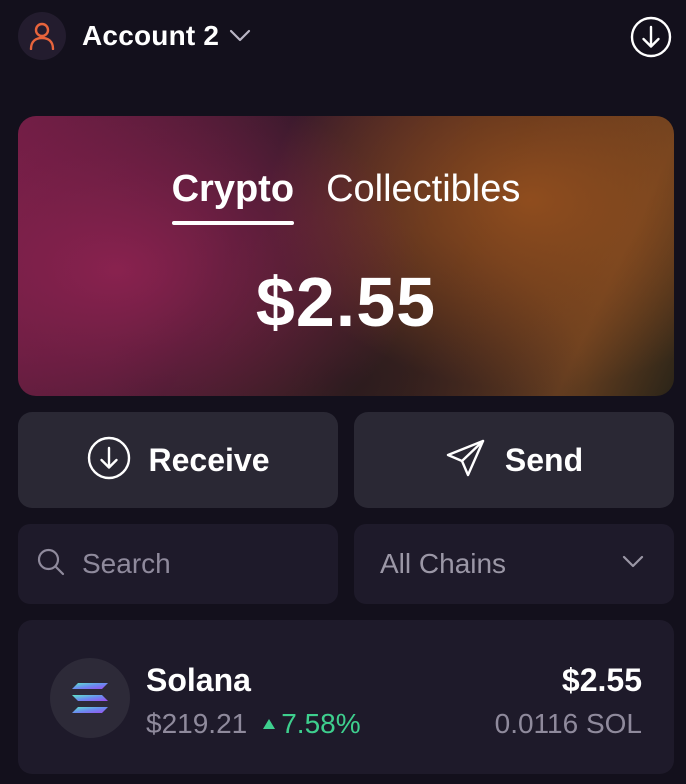 The height and width of the screenshot is (784, 686). I want to click on account-switcher: Account 2, so click(134, 36).